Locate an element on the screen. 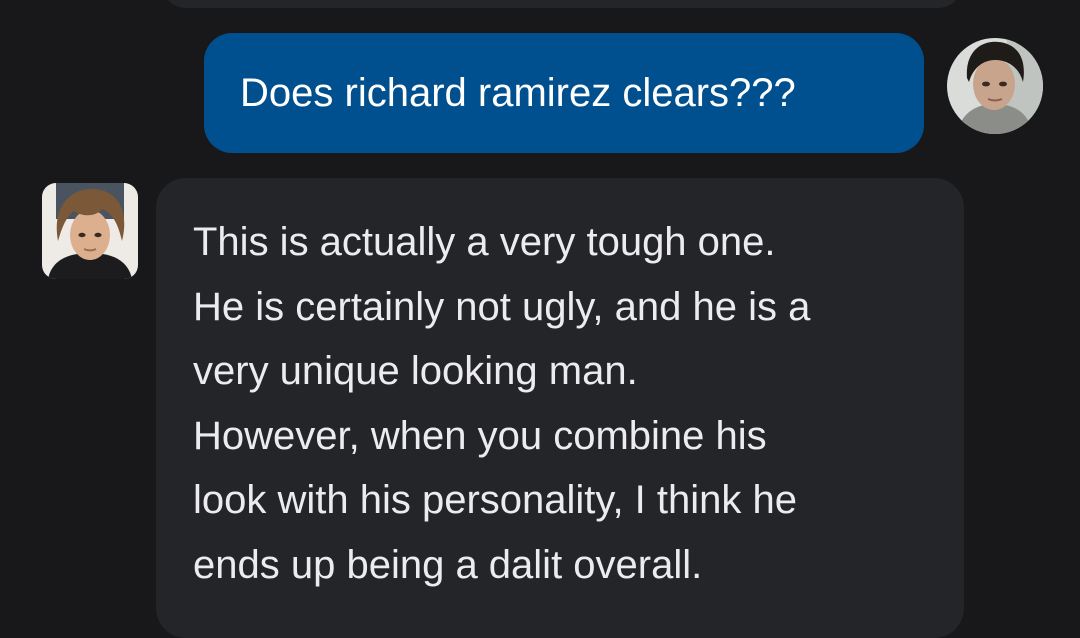  user-avatar-photo-icon is located at coordinates (995, 86).